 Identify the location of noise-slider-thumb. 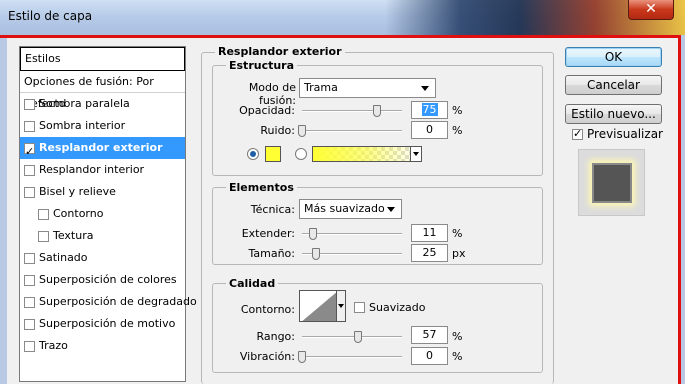
(302, 131).